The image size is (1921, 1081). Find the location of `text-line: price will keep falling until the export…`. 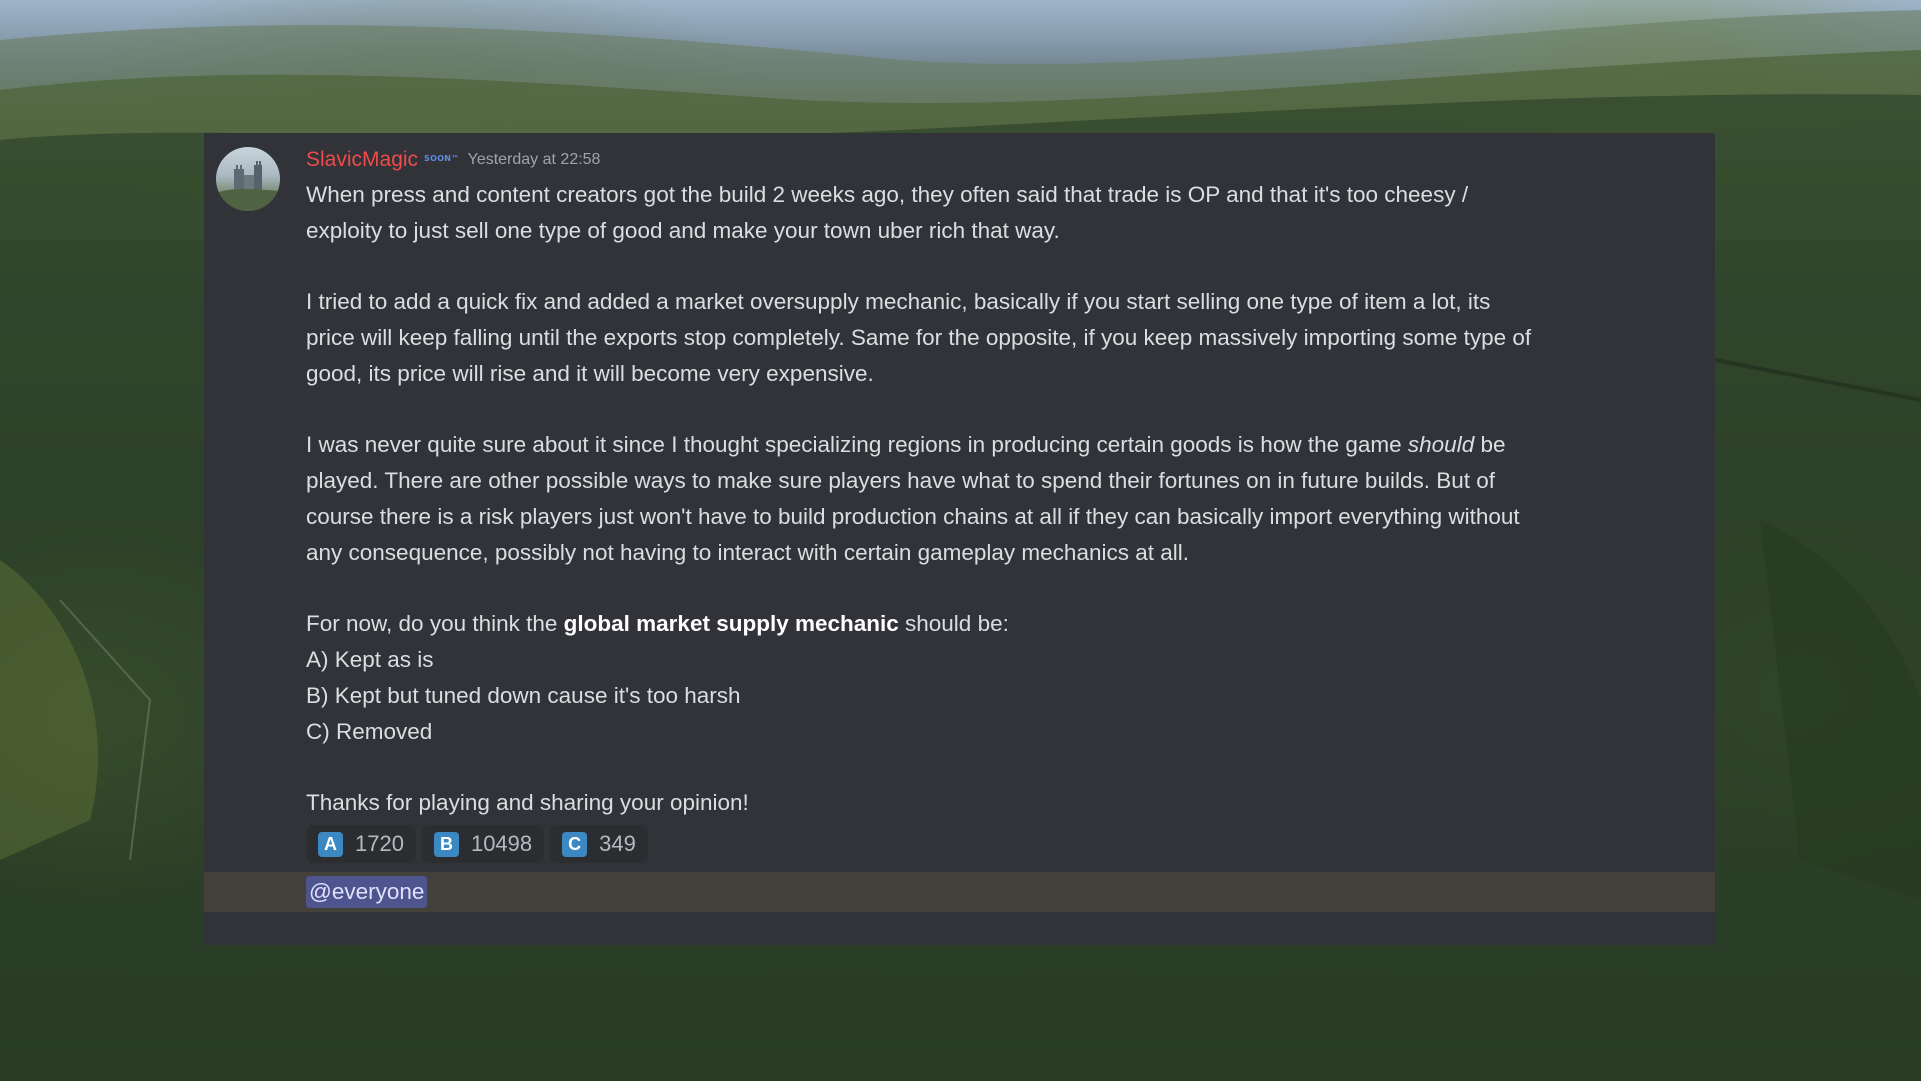

text-line: price will keep falling until the export… is located at coordinates (919, 337).